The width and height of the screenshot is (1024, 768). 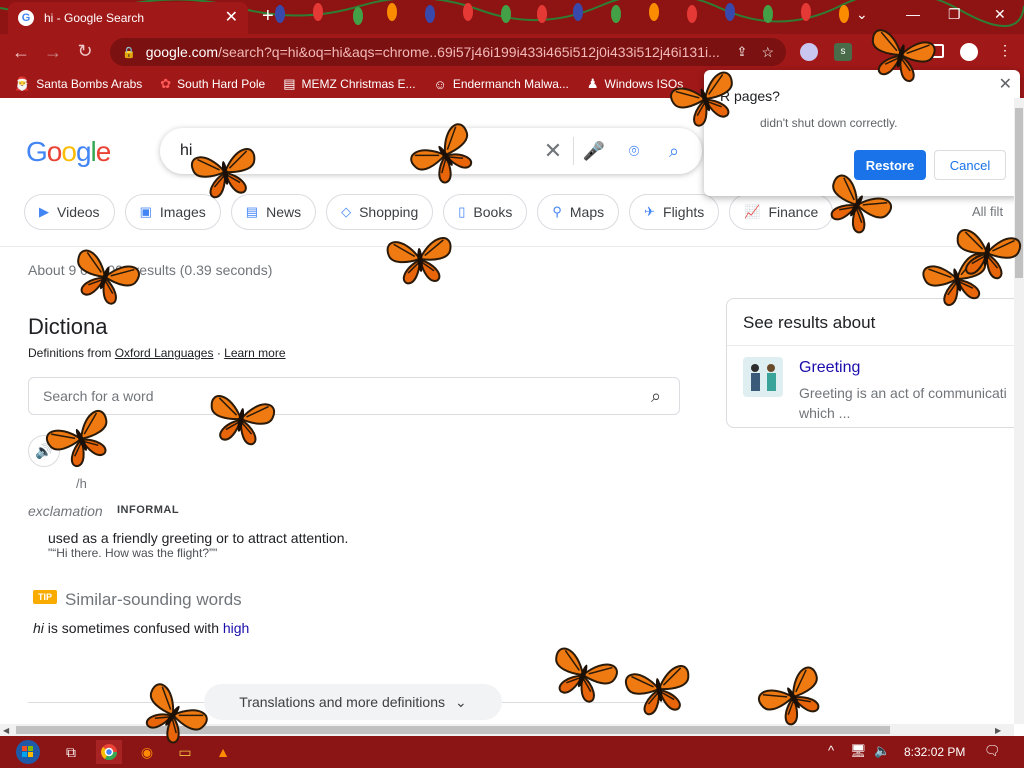 I want to click on people-shaking-hands-icon, so click(x=763, y=377).